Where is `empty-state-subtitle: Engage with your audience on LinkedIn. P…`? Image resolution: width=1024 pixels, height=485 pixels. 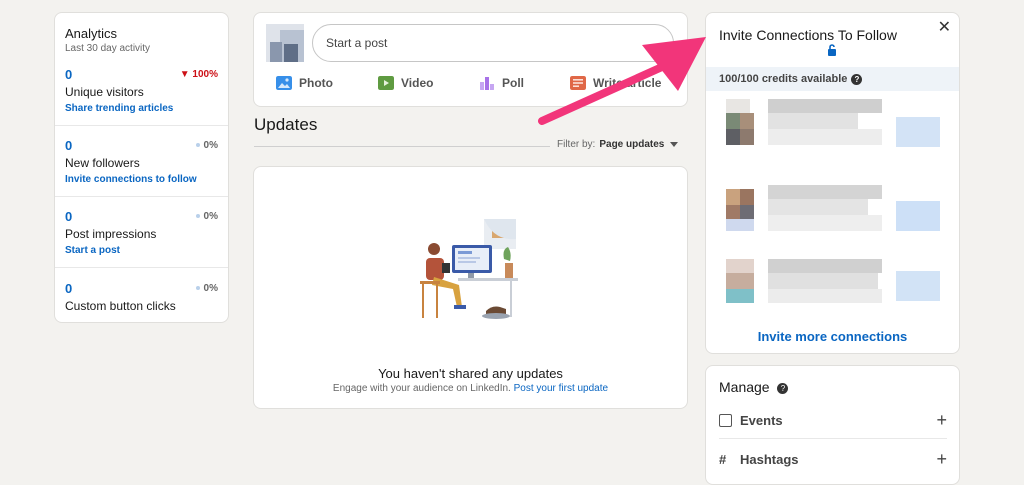 empty-state-subtitle: Engage with your audience on LinkedIn. P… is located at coordinates (470, 388).